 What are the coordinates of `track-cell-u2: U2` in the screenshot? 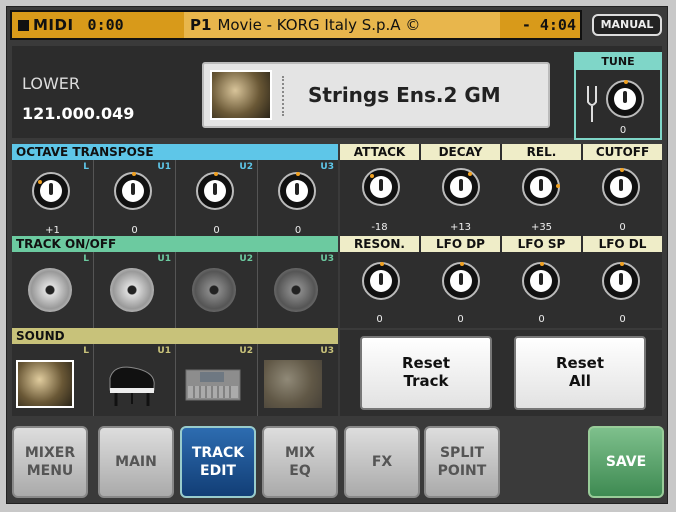 It's located at (217, 290).